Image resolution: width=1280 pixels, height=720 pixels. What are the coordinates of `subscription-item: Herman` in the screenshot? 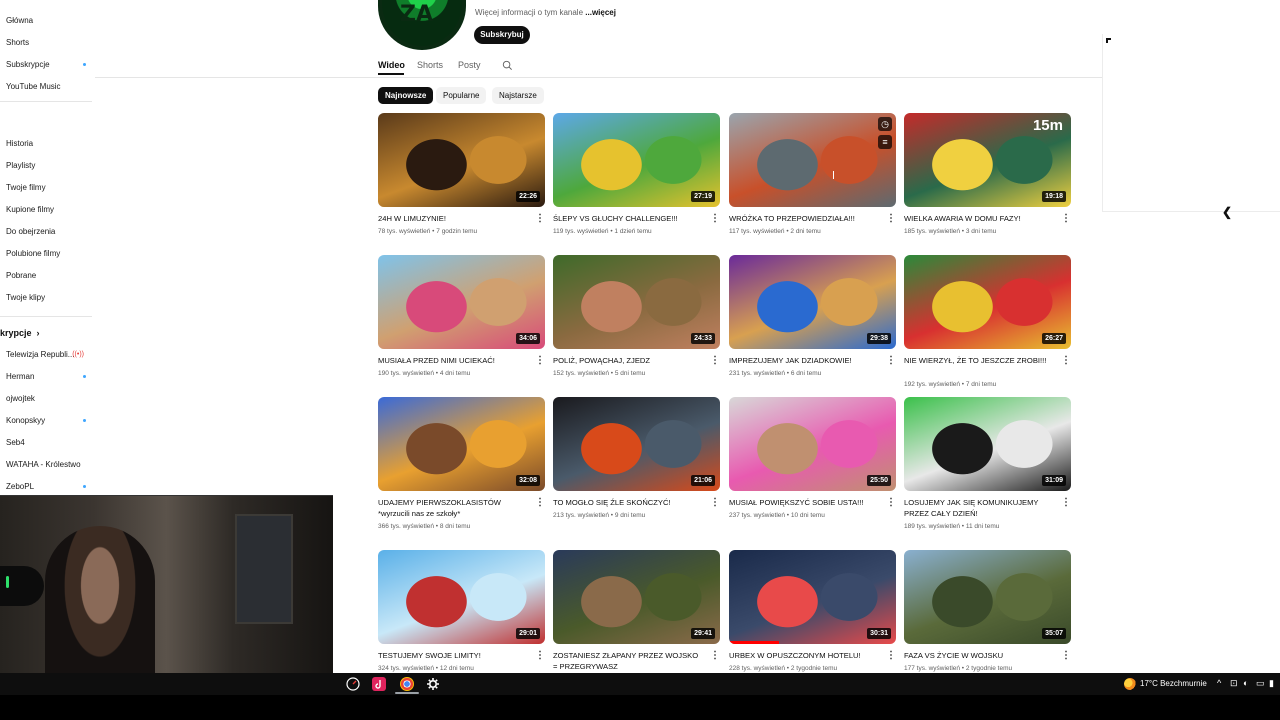 It's located at (46, 377).